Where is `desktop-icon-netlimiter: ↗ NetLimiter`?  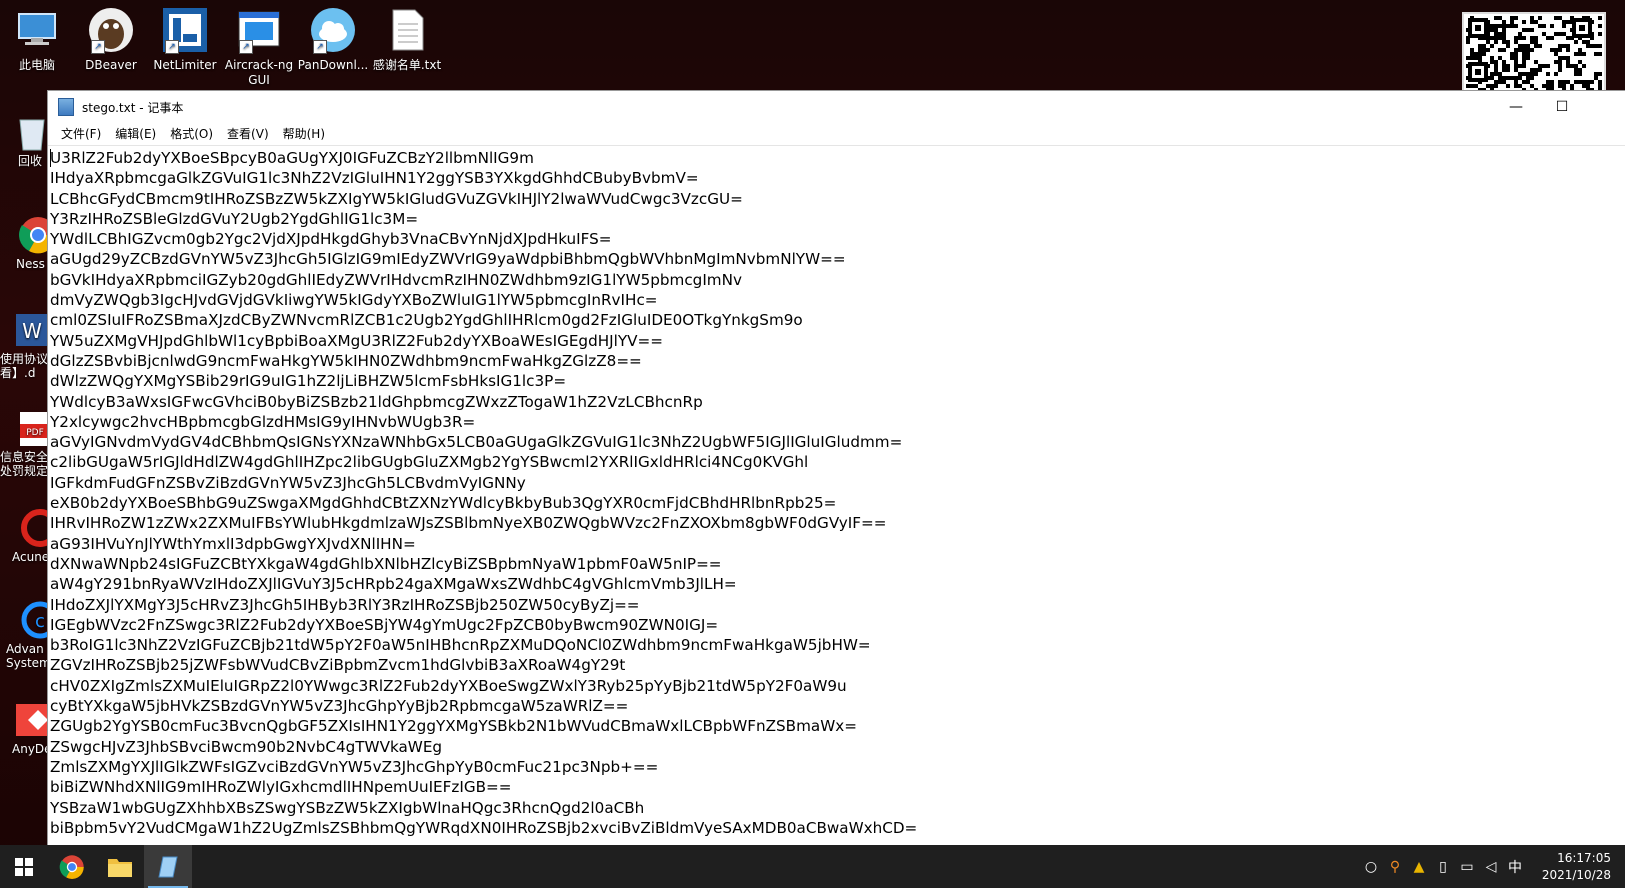
desktop-icon-netlimiter: ↗ NetLimiter is located at coordinates (185, 36).